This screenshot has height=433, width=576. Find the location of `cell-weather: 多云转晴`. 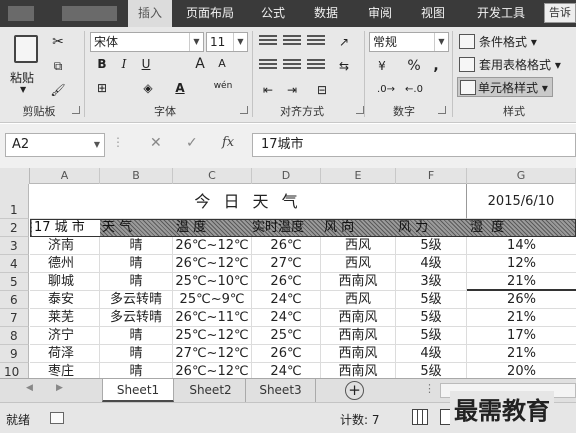

cell-weather: 多云转晴 is located at coordinates (136, 300).